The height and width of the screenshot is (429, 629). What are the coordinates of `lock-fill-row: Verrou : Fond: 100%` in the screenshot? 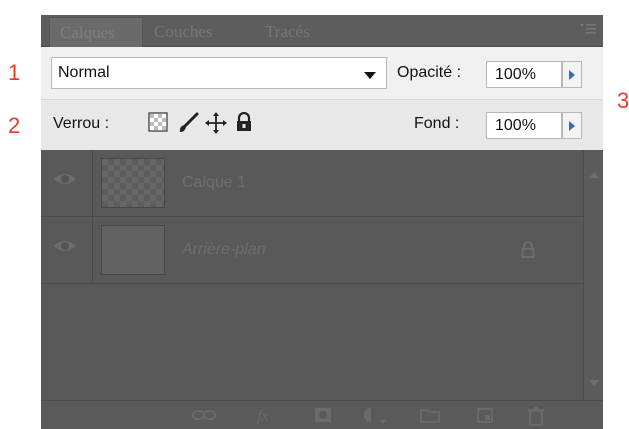 It's located at (322, 125).